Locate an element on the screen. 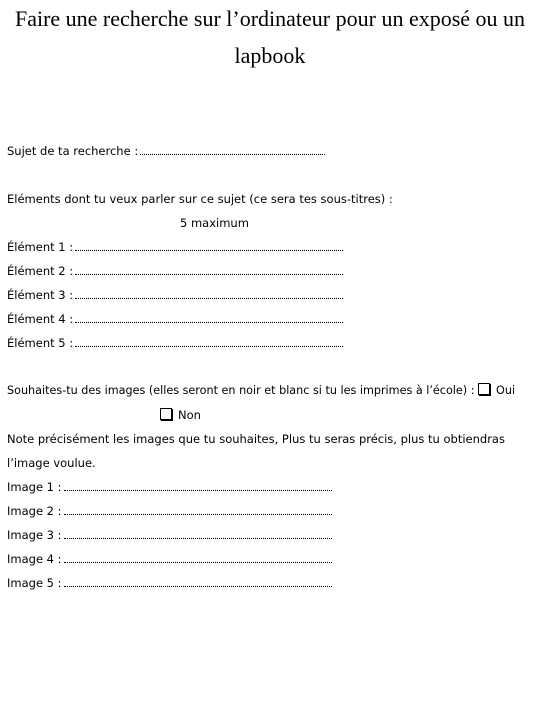  image-row: Image 4 : is located at coordinates (169, 559).